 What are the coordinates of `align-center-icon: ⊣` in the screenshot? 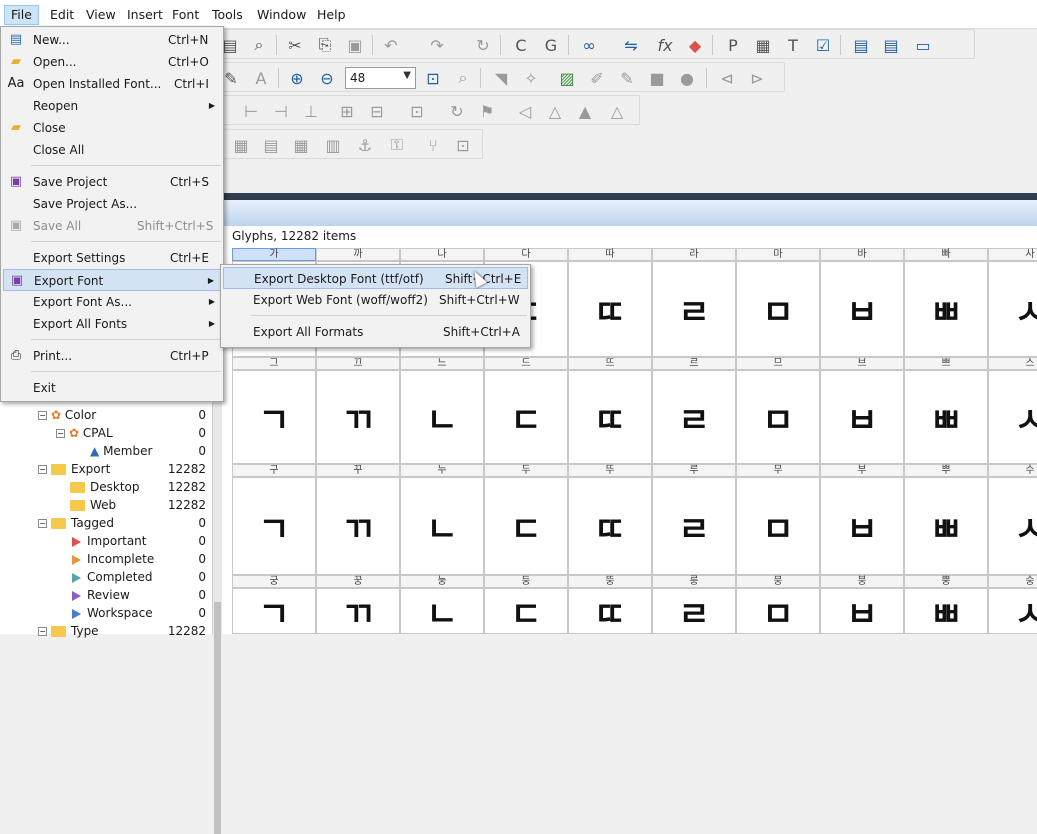 It's located at (281, 111).